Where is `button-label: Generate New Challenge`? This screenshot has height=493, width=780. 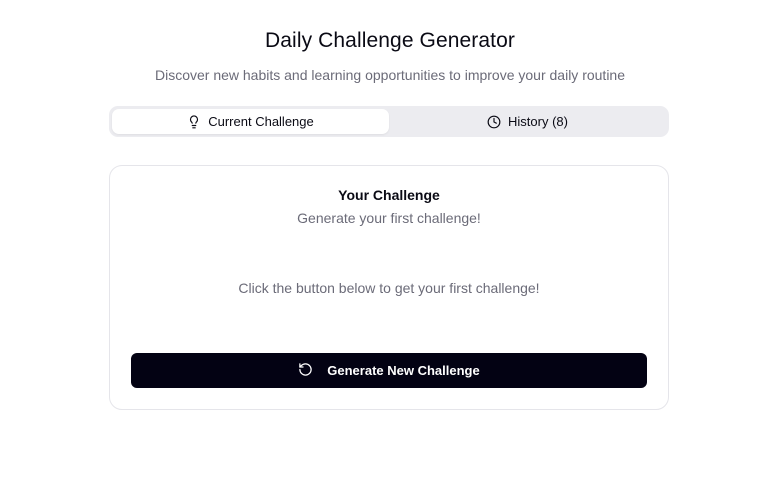
button-label: Generate New Challenge is located at coordinates (403, 370).